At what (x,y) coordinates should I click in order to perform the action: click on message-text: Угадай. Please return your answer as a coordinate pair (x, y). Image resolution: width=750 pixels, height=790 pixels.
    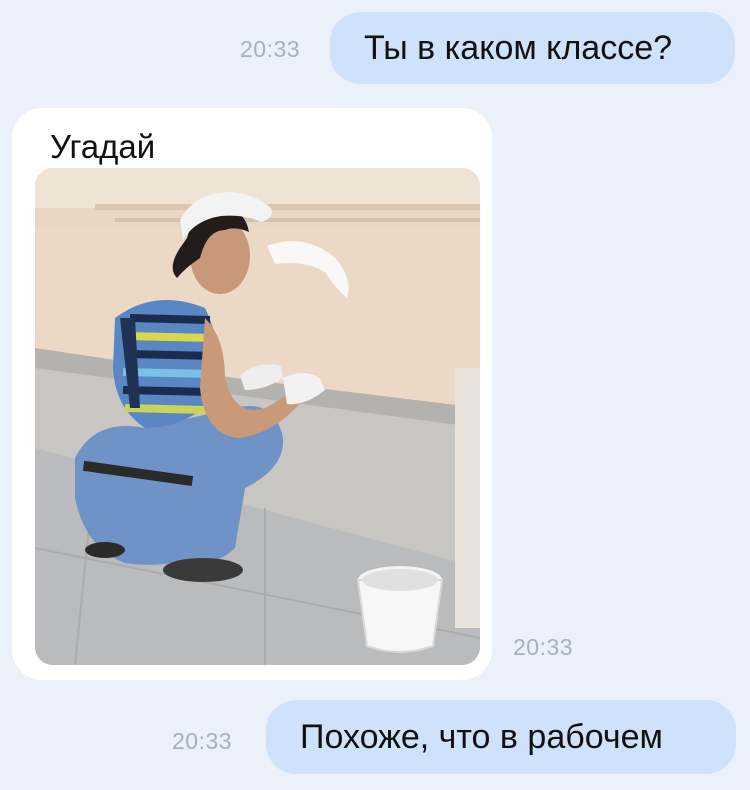
    Looking at the image, I should click on (103, 146).